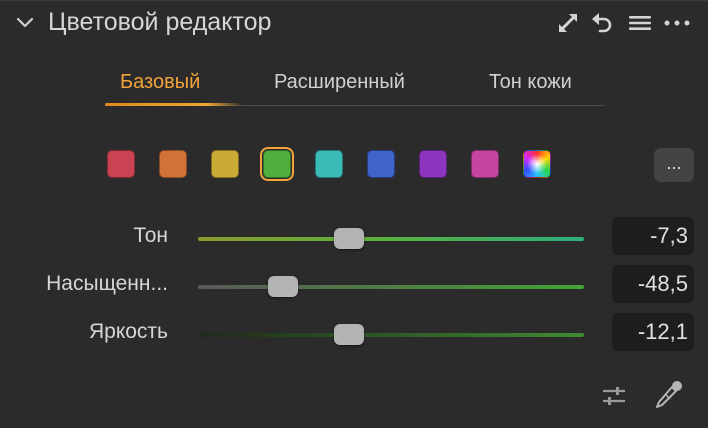  I want to click on swatch-aqua, so click(329, 164).